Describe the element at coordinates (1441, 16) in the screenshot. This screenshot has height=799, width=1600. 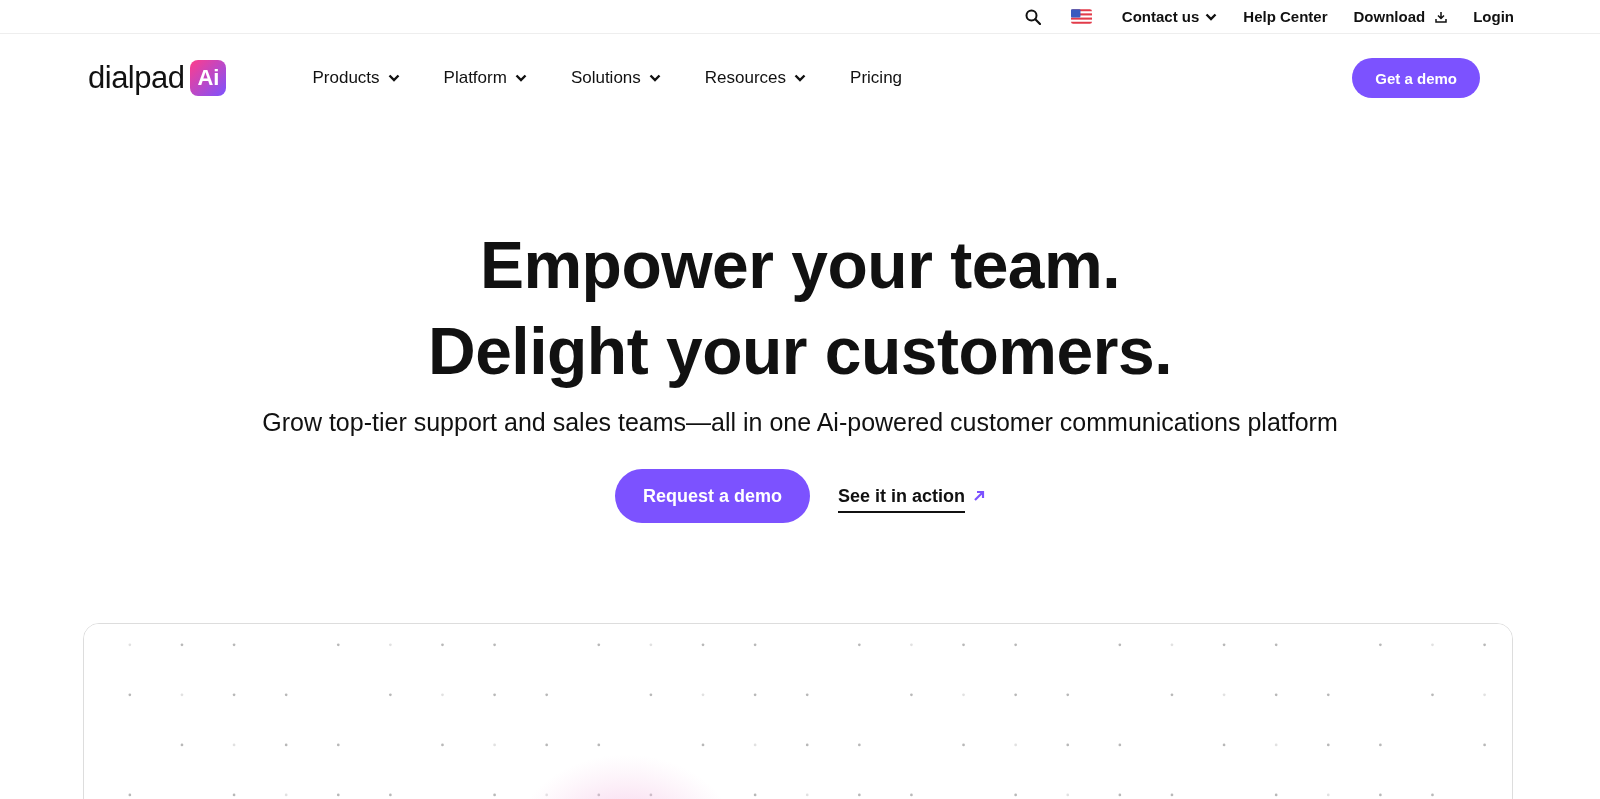
I see `download-icon` at that location.